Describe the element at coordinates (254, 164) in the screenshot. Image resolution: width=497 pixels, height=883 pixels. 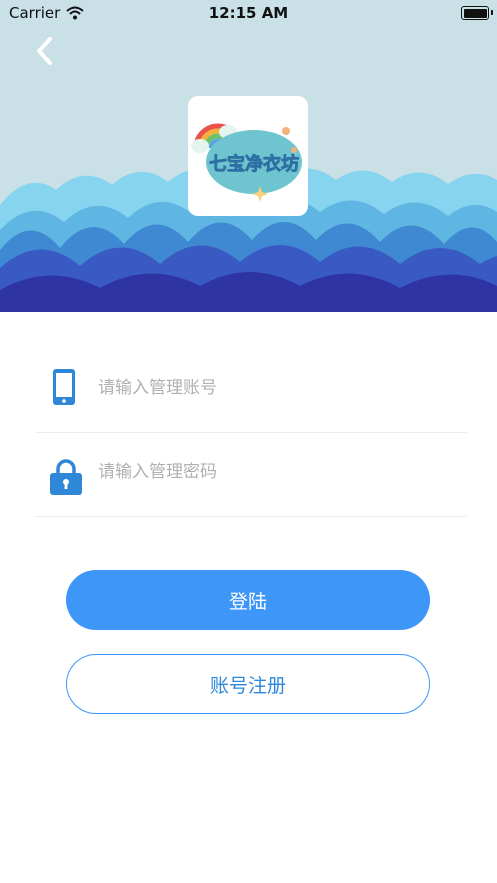
I see `logo-text: 七宝净衣坊` at that location.